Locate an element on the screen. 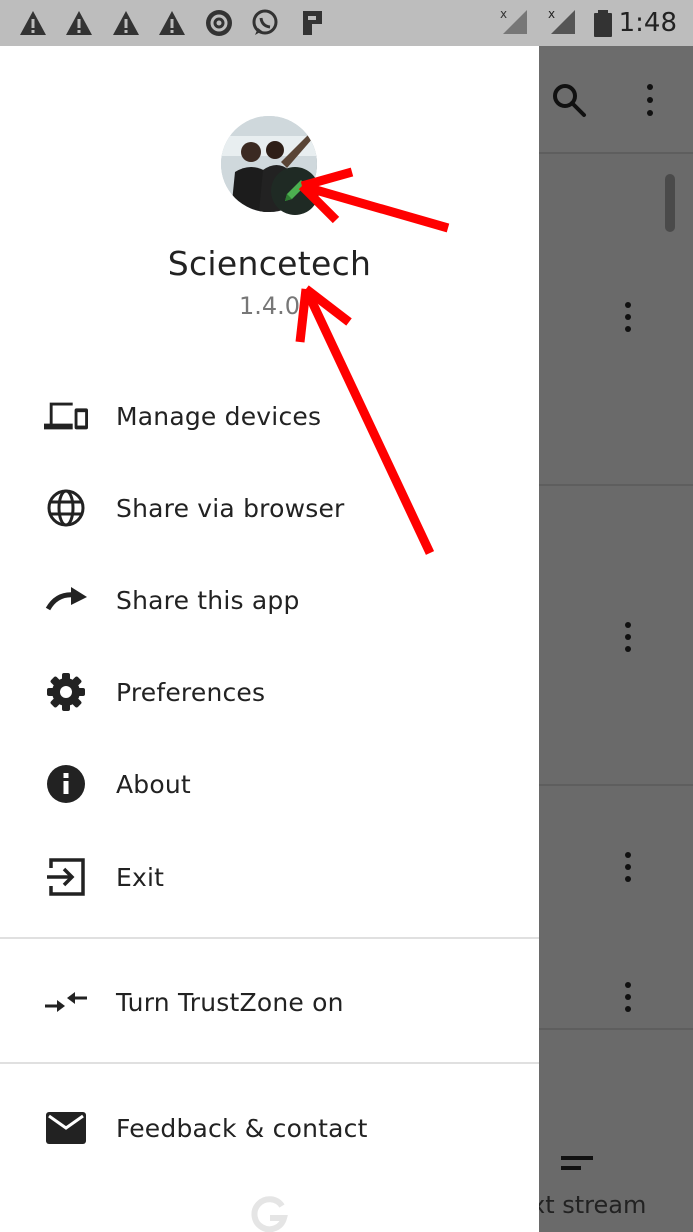 The height and width of the screenshot is (1232, 693). whatsapp-icon is located at coordinates (265, 22).